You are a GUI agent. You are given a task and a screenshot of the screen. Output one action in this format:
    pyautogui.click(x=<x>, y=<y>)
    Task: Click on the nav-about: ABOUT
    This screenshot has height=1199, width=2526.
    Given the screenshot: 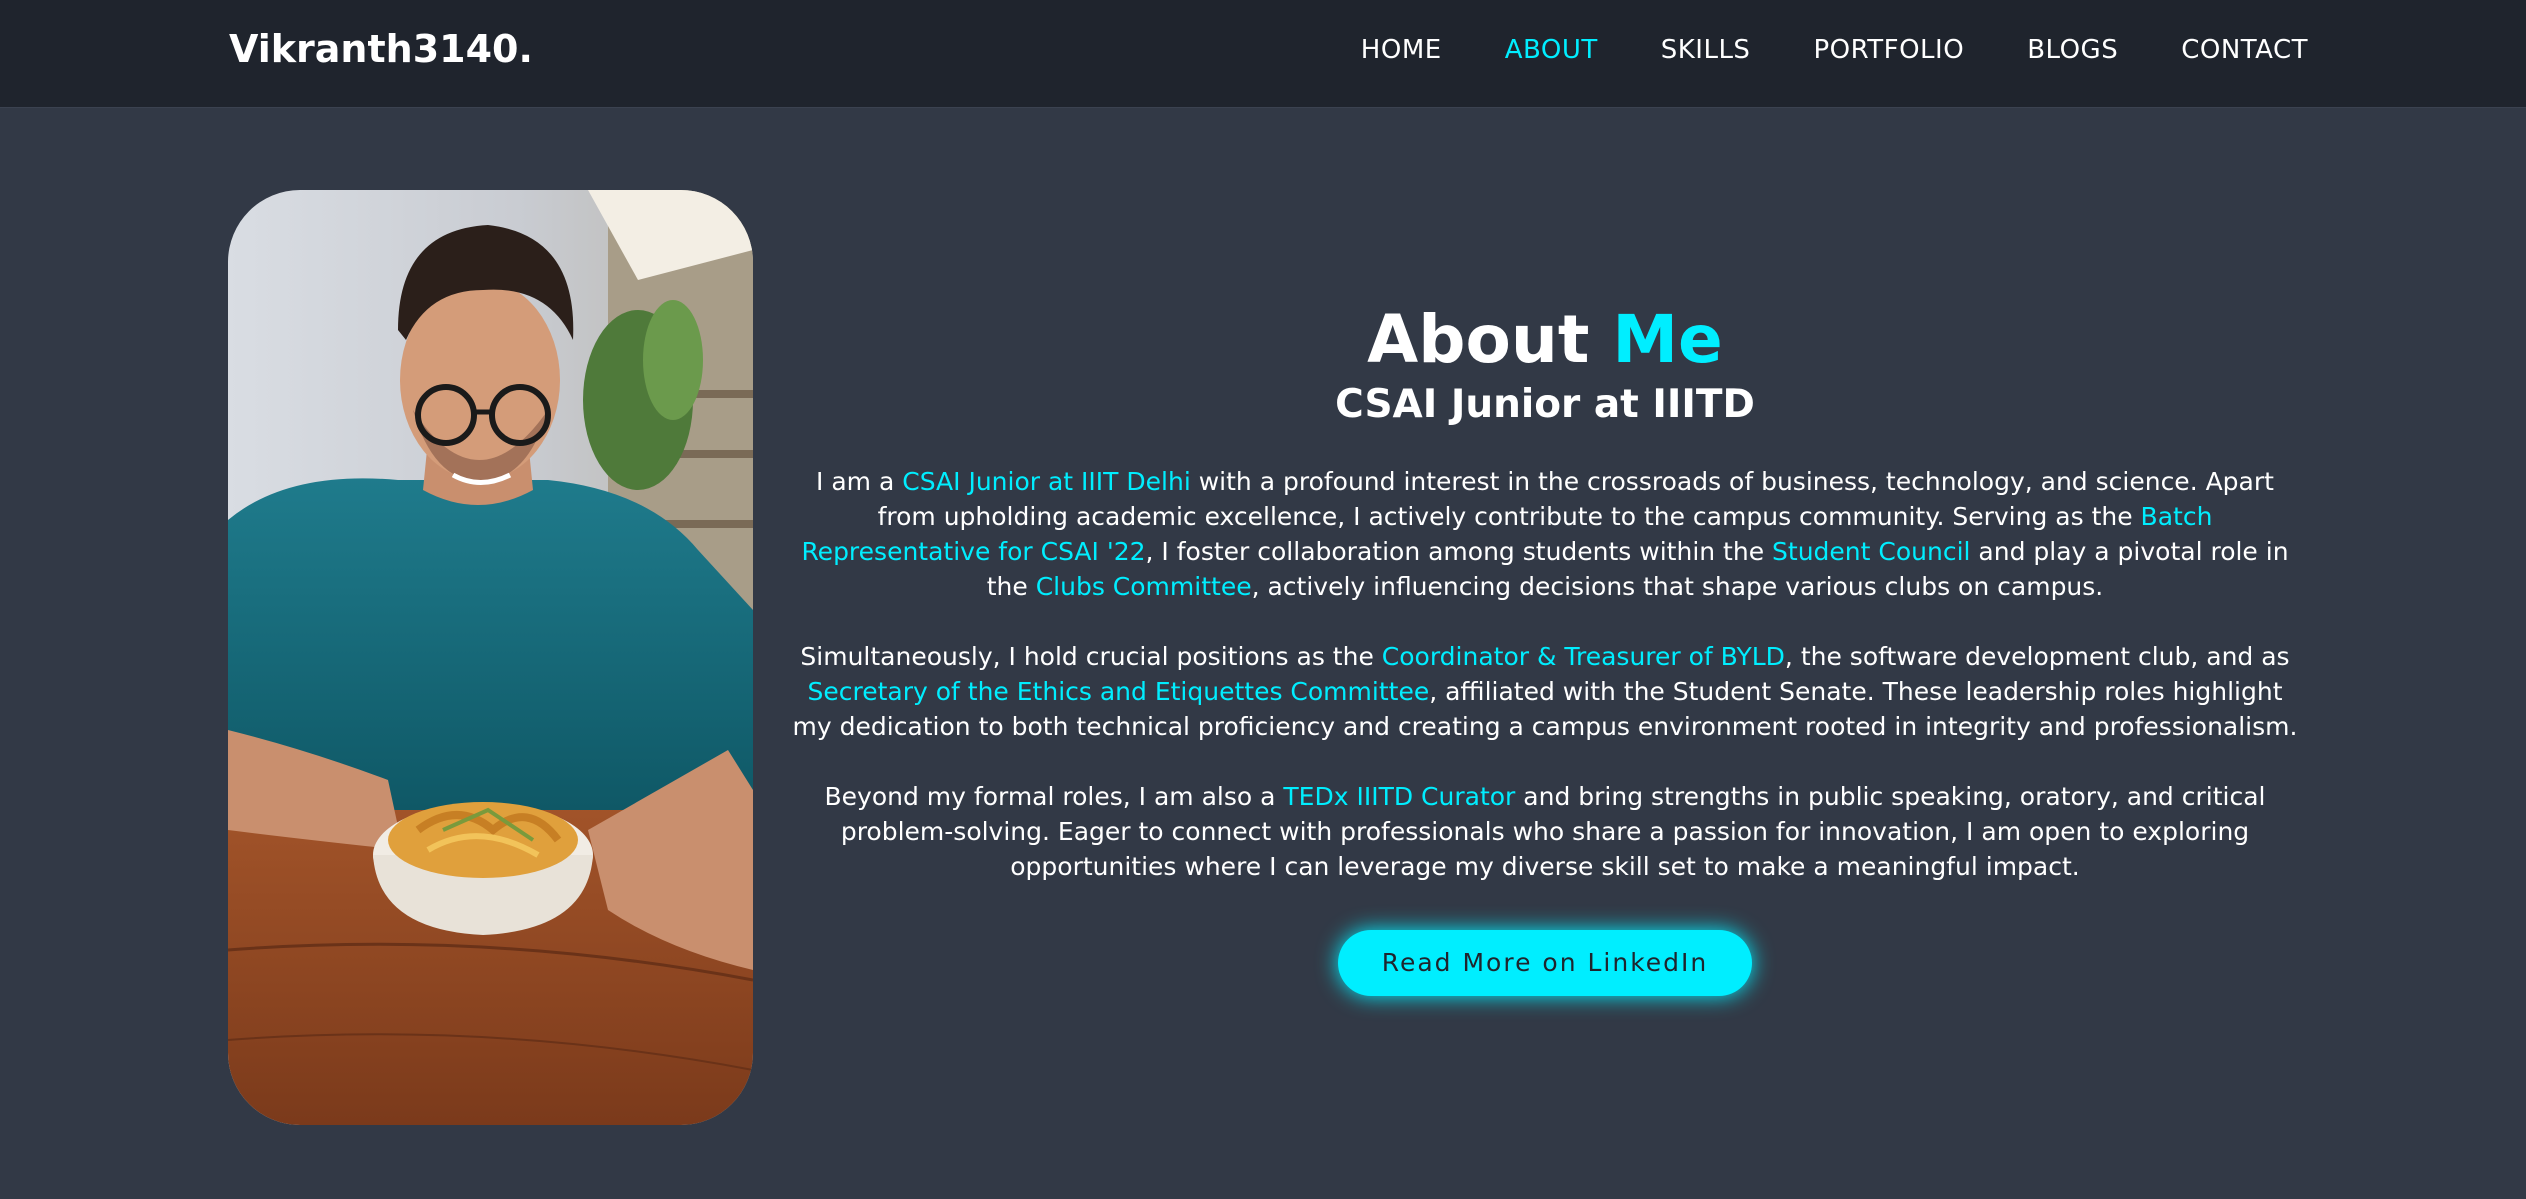 What is the action you would take?
    pyautogui.click(x=1551, y=50)
    